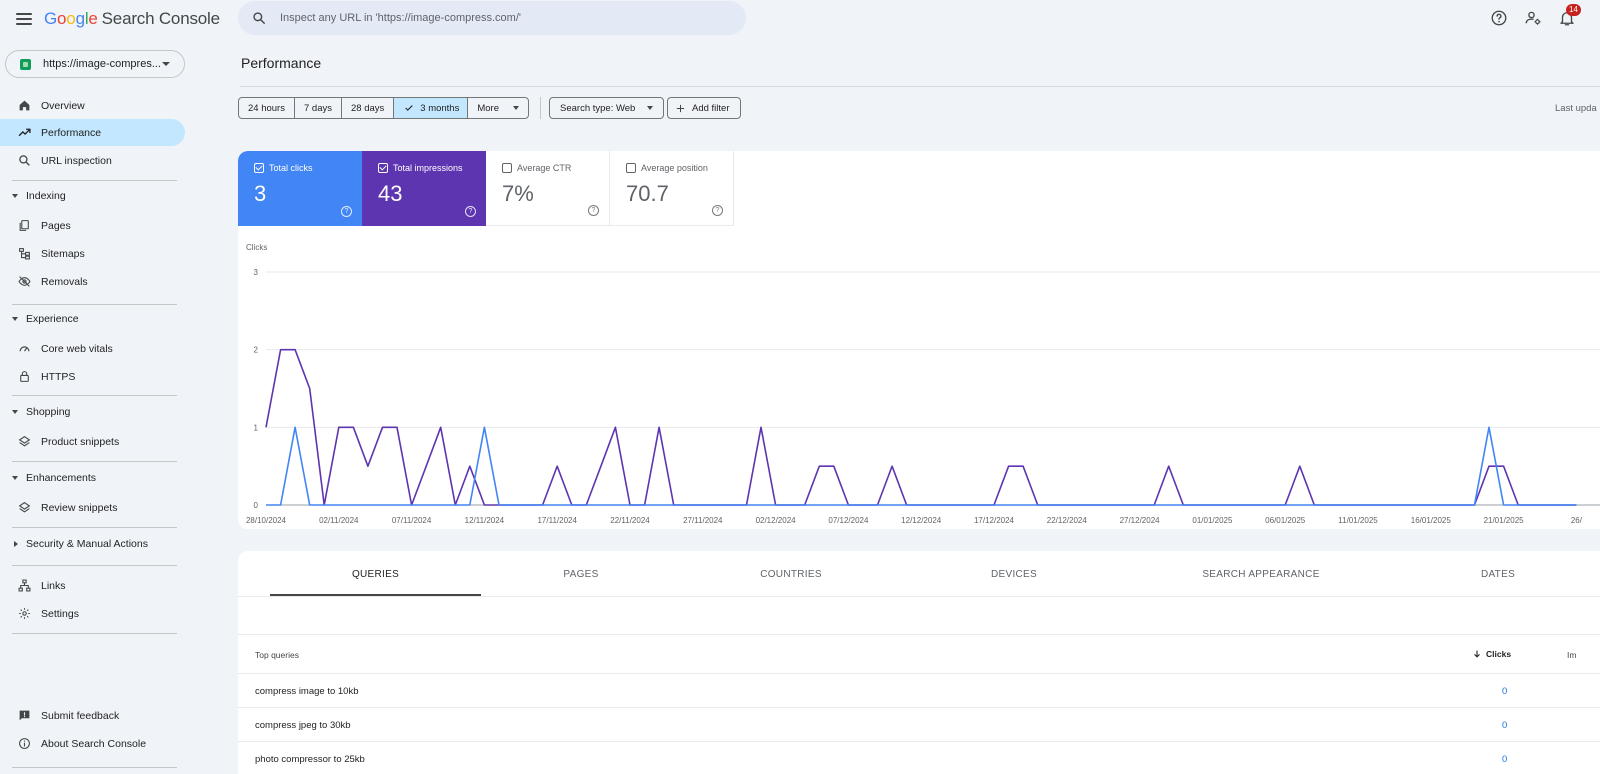 This screenshot has height=774, width=1600. Describe the element at coordinates (97, 544) in the screenshot. I see `sidebar-section-security: Security & Manual Actions` at that location.